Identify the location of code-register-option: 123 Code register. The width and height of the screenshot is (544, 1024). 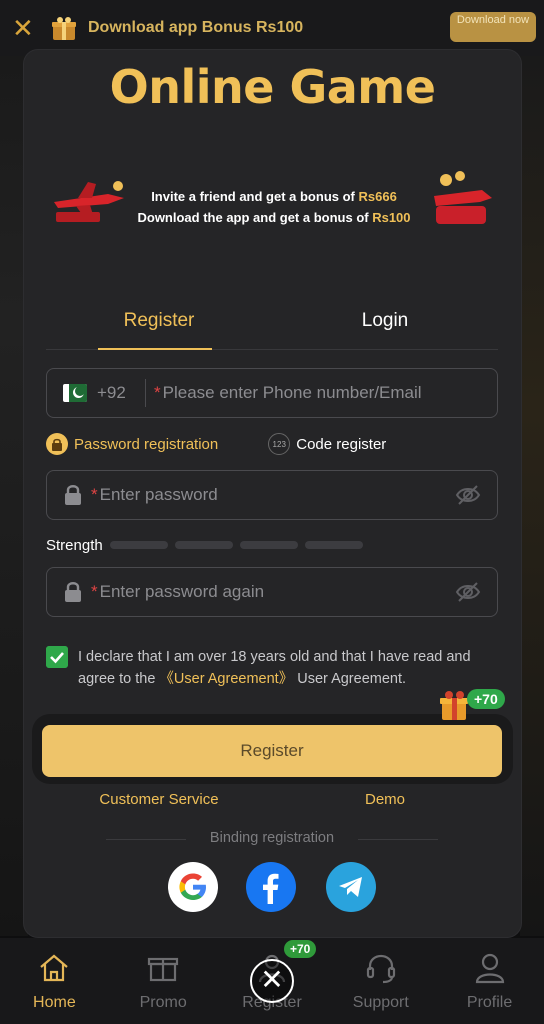
(327, 444).